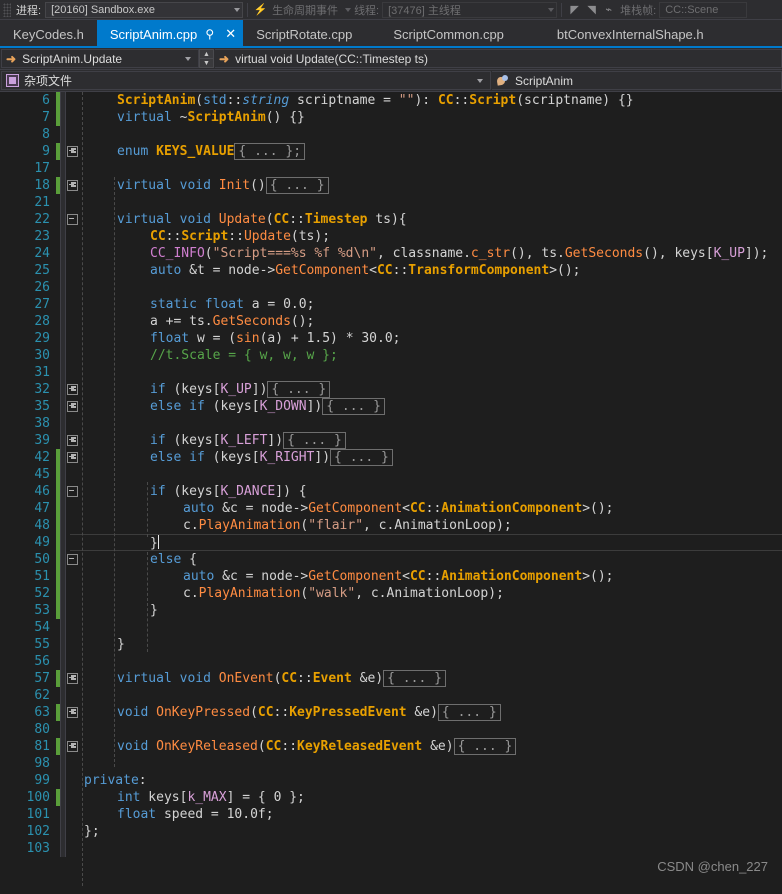 The width and height of the screenshot is (782, 894). I want to click on code-line: 35 else if (keys[K_DOWN]){ ... }, so click(391, 406).